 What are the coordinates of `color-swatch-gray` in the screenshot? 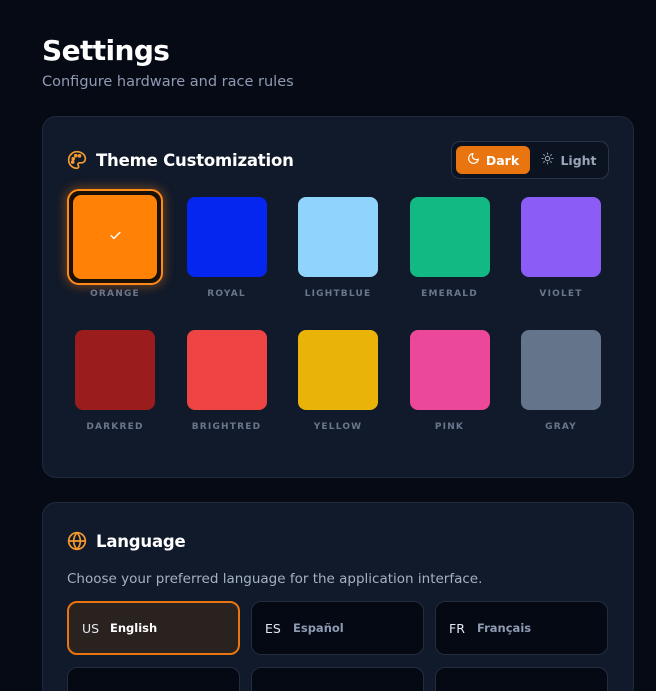 It's located at (561, 370).